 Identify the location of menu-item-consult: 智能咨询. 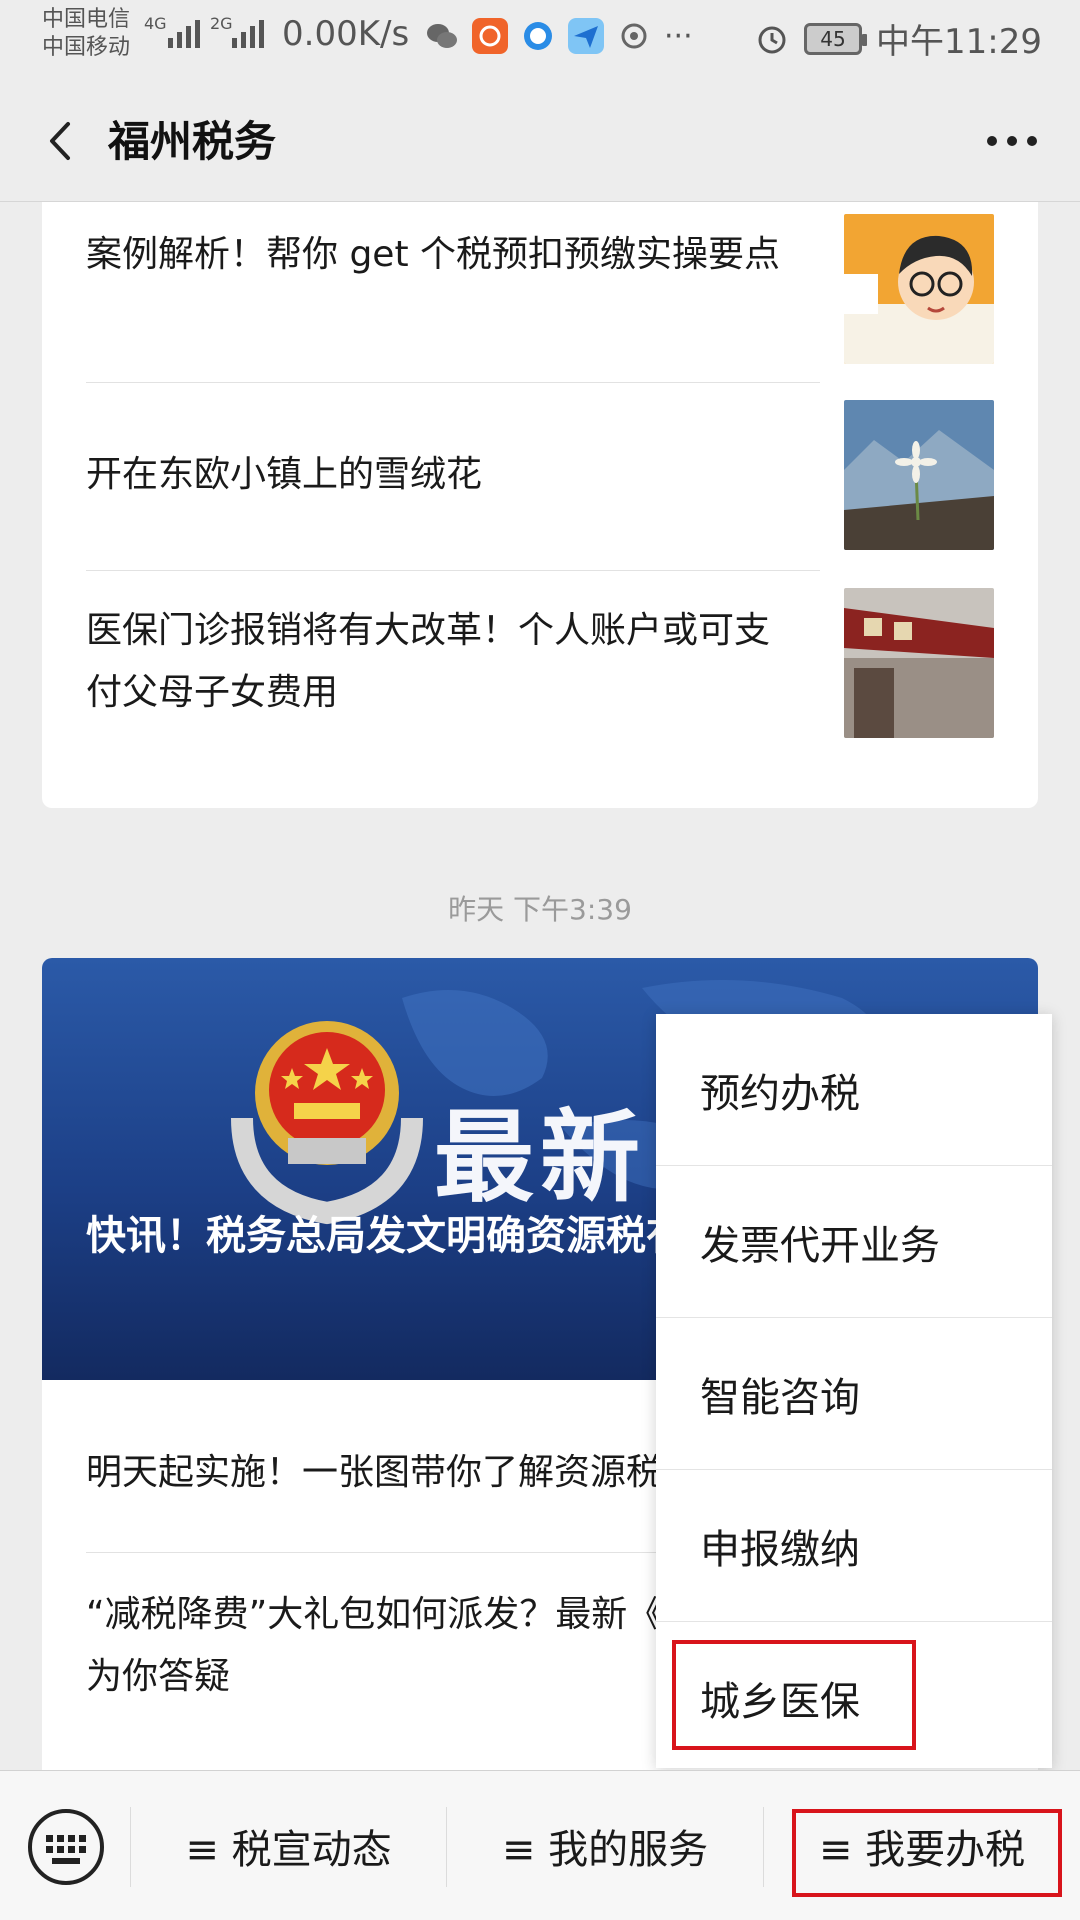
(854, 1394).